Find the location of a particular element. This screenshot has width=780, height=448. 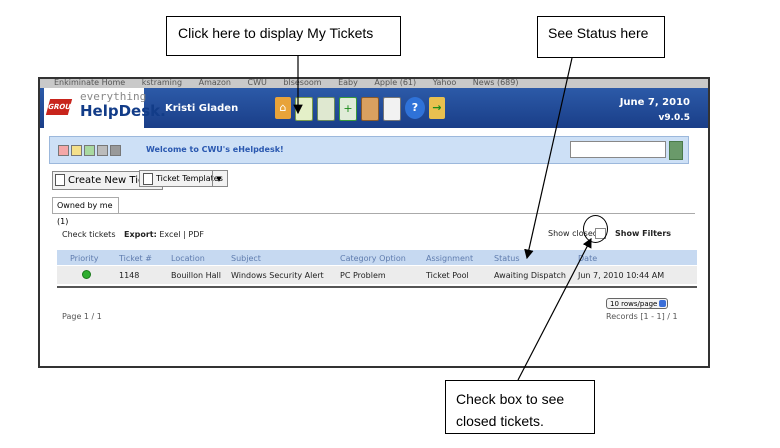

tab-owned-by-me: Owned by me (1) is located at coordinates (85, 211).